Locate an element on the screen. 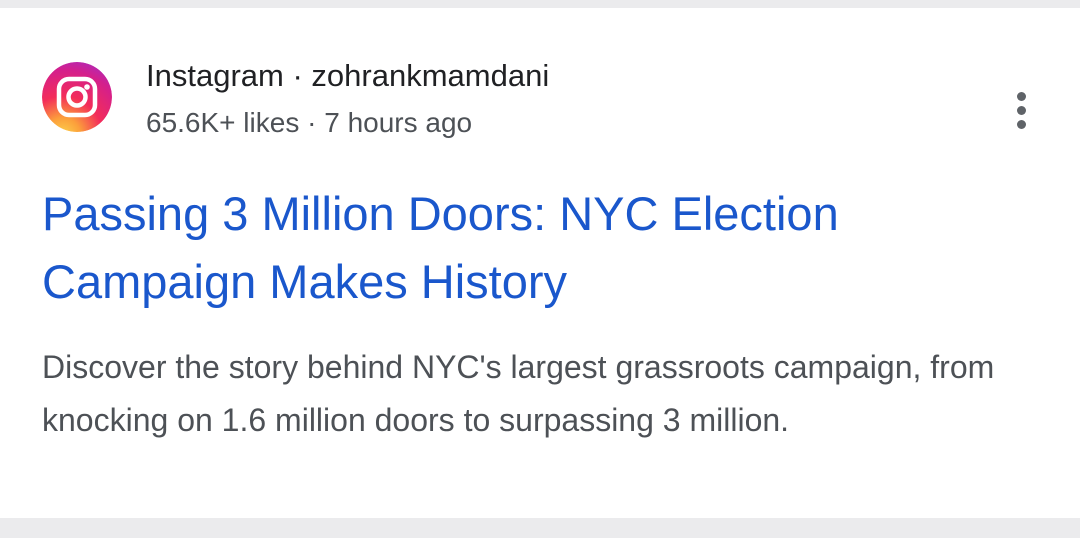  source-name: Instagram is located at coordinates (215, 75).